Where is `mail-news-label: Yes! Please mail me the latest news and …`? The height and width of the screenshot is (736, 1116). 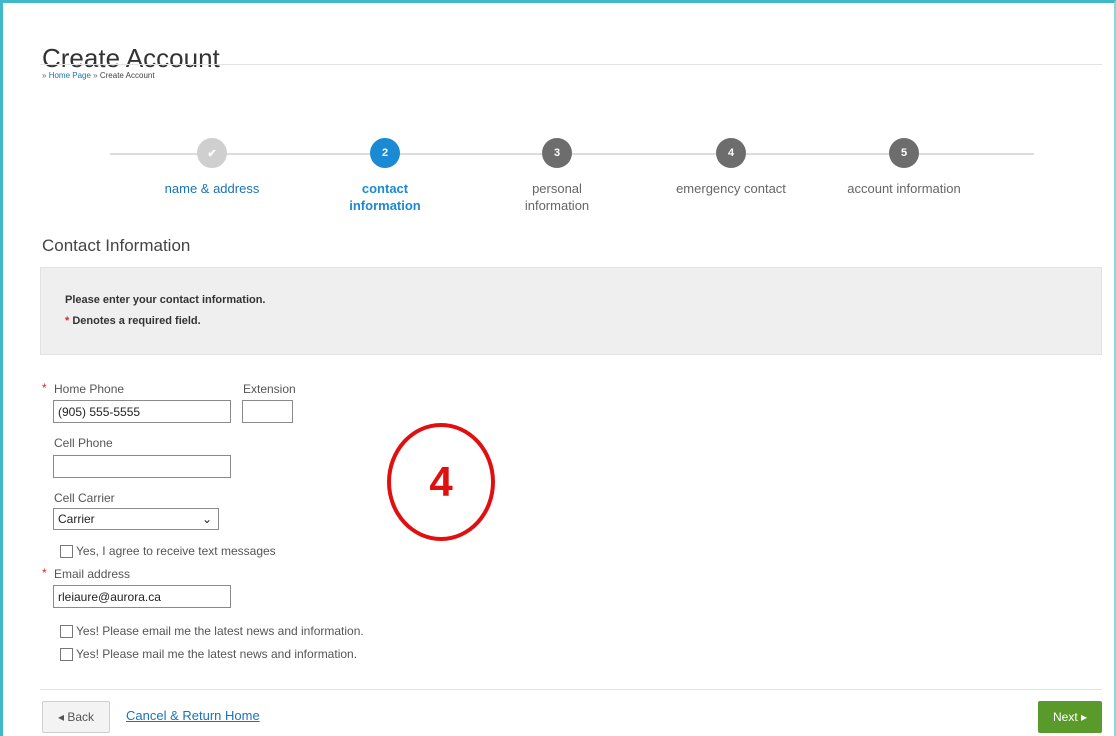
mail-news-label: Yes! Please mail me the latest news and … is located at coordinates (217, 654).